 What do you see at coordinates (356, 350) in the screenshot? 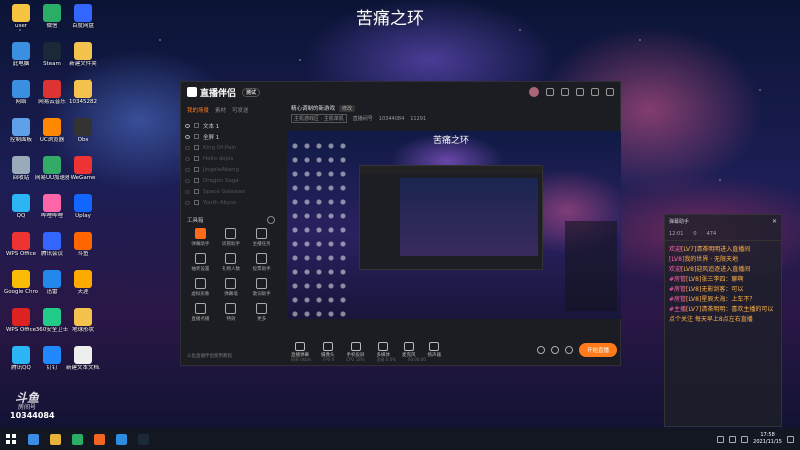
I see `phone-cast-control: 手机投屏` at bounding box center [356, 350].